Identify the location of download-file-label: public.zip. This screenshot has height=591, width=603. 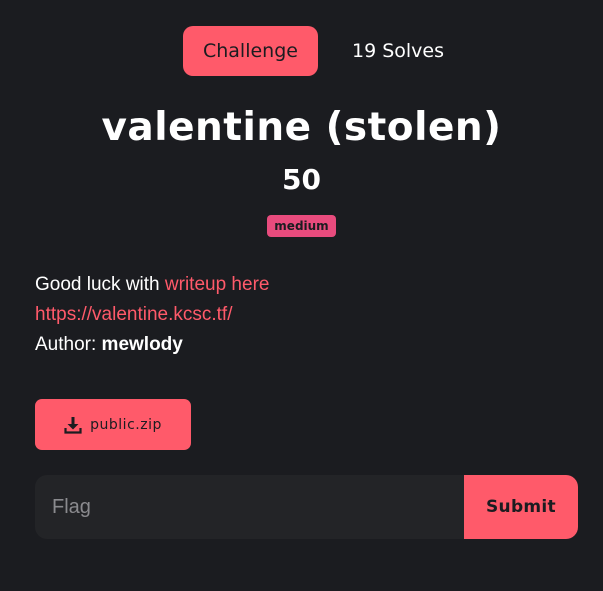
(126, 424).